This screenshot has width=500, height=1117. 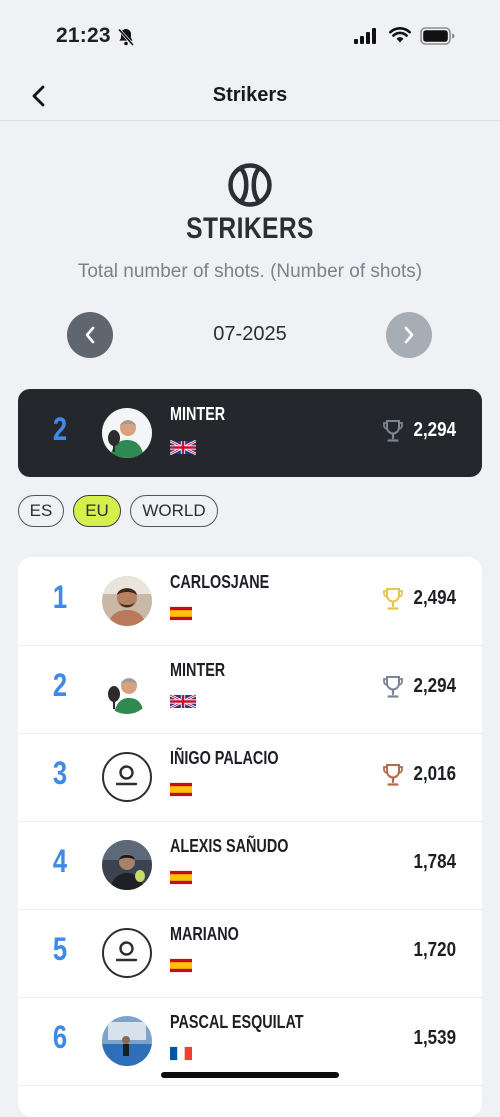 What do you see at coordinates (250, 1075) in the screenshot?
I see `home-indicator` at bounding box center [250, 1075].